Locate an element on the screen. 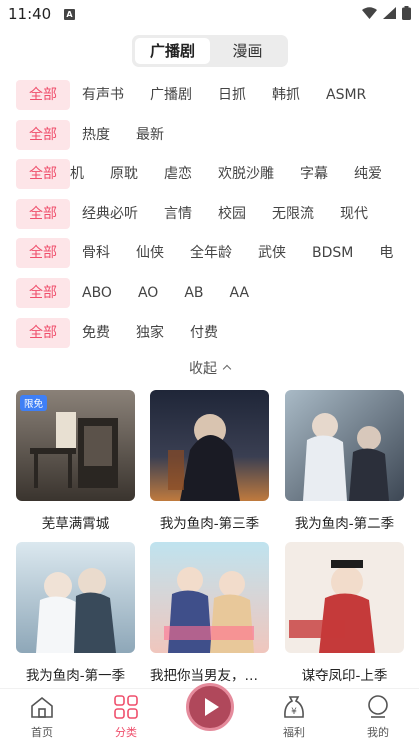 Image resolution: width=419 pixels, height=746 pixels. filter-option: 全年龄 is located at coordinates (211, 253).